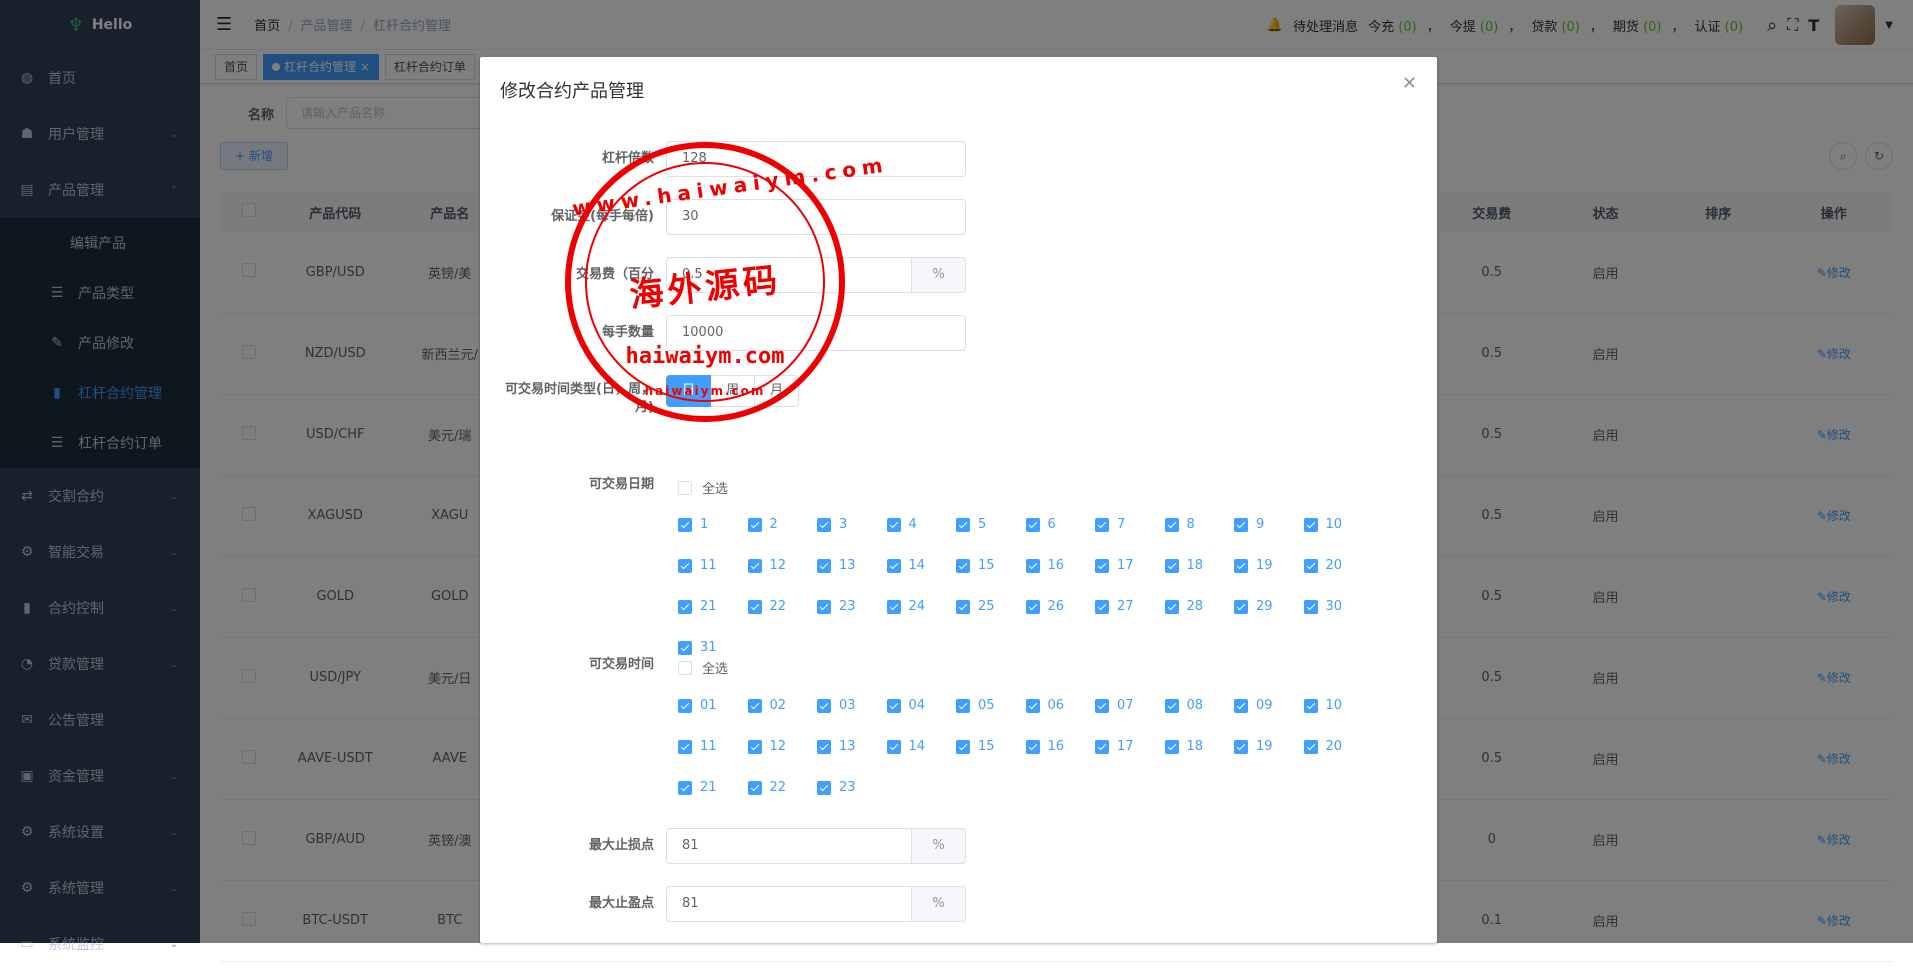 The width and height of the screenshot is (1913, 972). Describe the element at coordinates (1199, 524) in the screenshot. I see `day-checkbox: 8` at that location.